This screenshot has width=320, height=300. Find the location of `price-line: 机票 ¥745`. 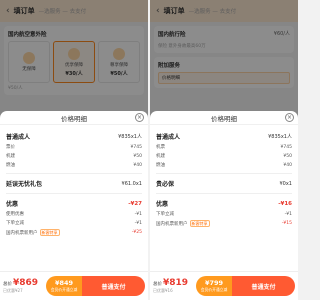

price-line: 机票 ¥745 is located at coordinates (224, 147).